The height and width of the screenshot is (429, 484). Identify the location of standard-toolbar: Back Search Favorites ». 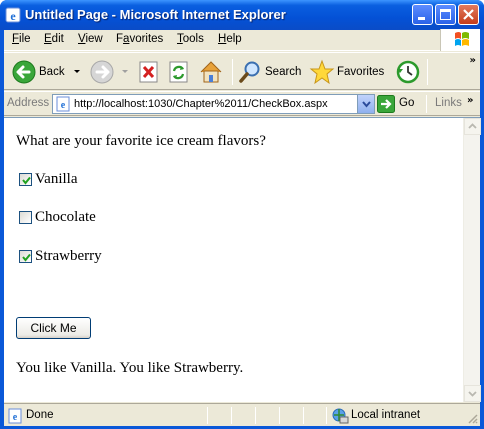
(242, 71).